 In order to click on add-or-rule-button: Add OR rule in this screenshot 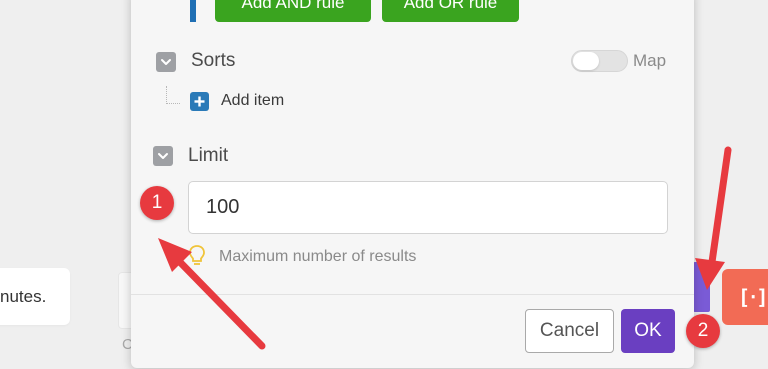, I will do `click(450, 11)`.